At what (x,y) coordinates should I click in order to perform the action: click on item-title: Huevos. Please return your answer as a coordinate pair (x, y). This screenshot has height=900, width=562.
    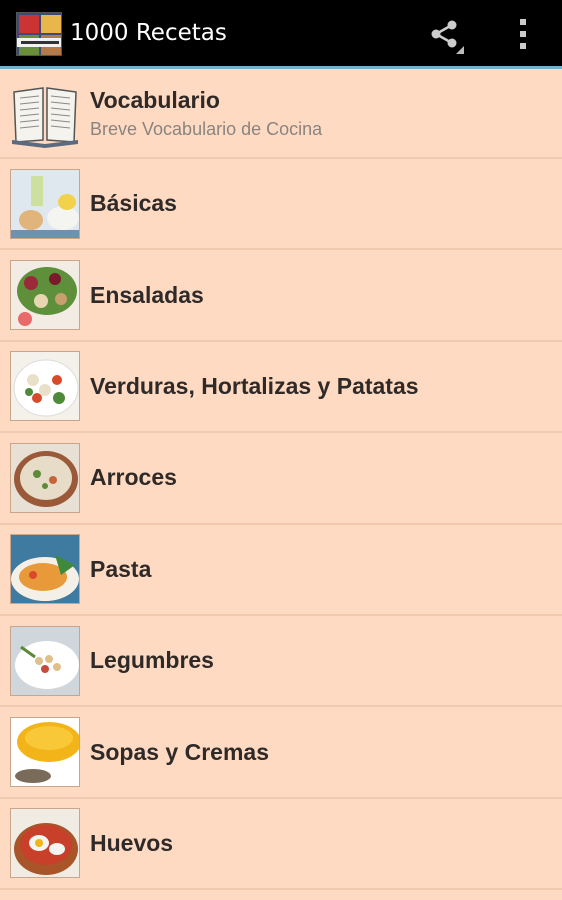
    Looking at the image, I should click on (132, 842).